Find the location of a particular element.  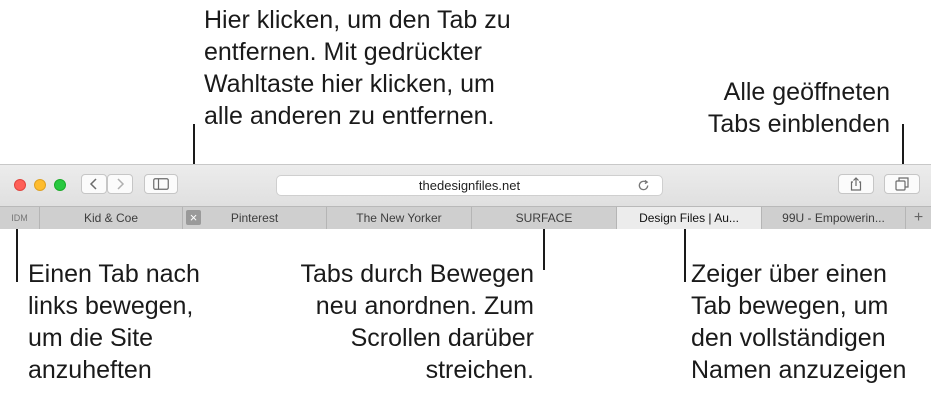

show-all-tabs-button is located at coordinates (902, 184).